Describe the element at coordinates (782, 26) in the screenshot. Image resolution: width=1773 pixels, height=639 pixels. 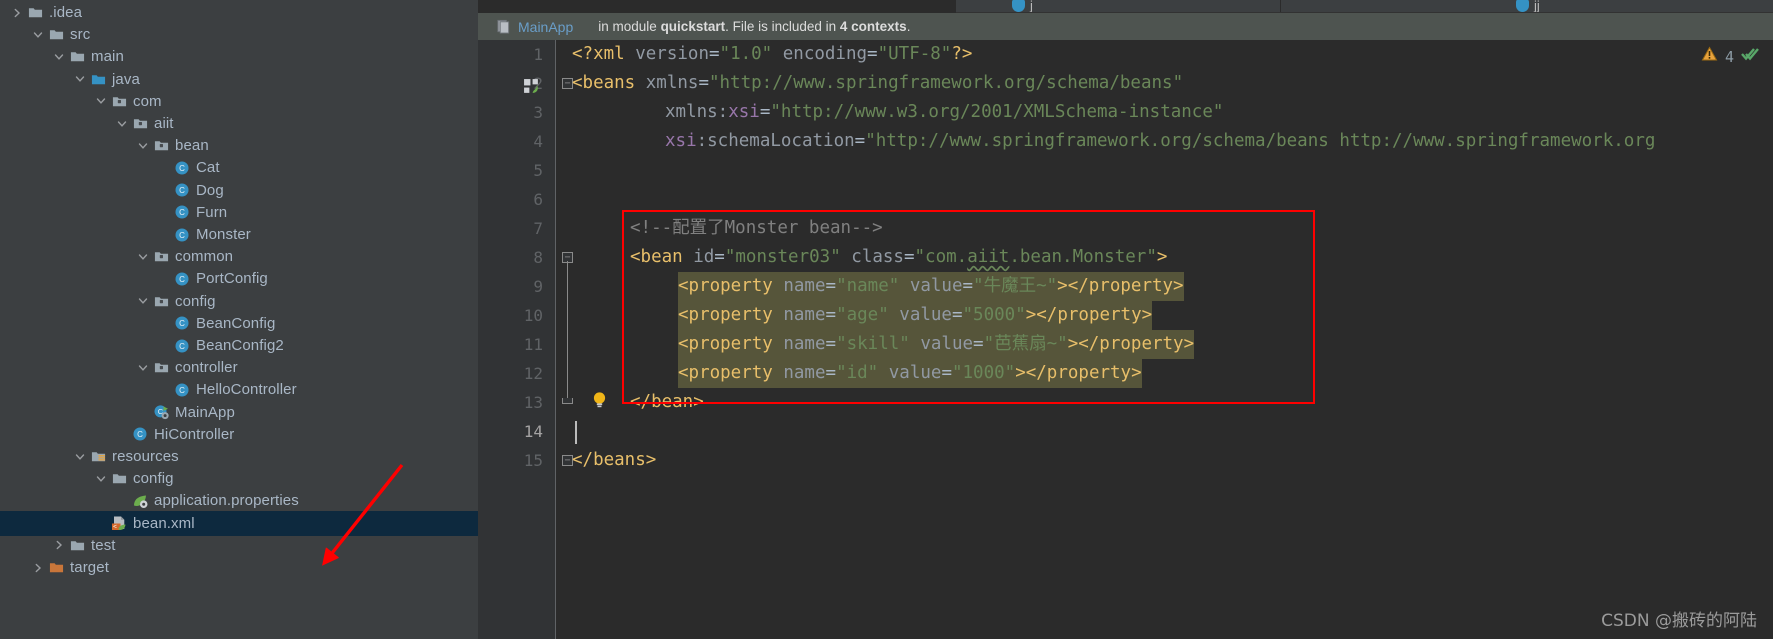
I see `breadcrumb-middle: . File is included in` at that location.